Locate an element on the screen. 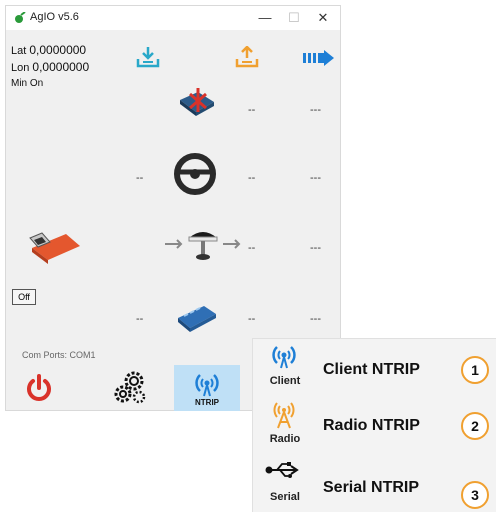 The image size is (496, 512). menu-item-serial-ntrip: Serial Serial NTRIP 3 is located at coordinates (374, 483).